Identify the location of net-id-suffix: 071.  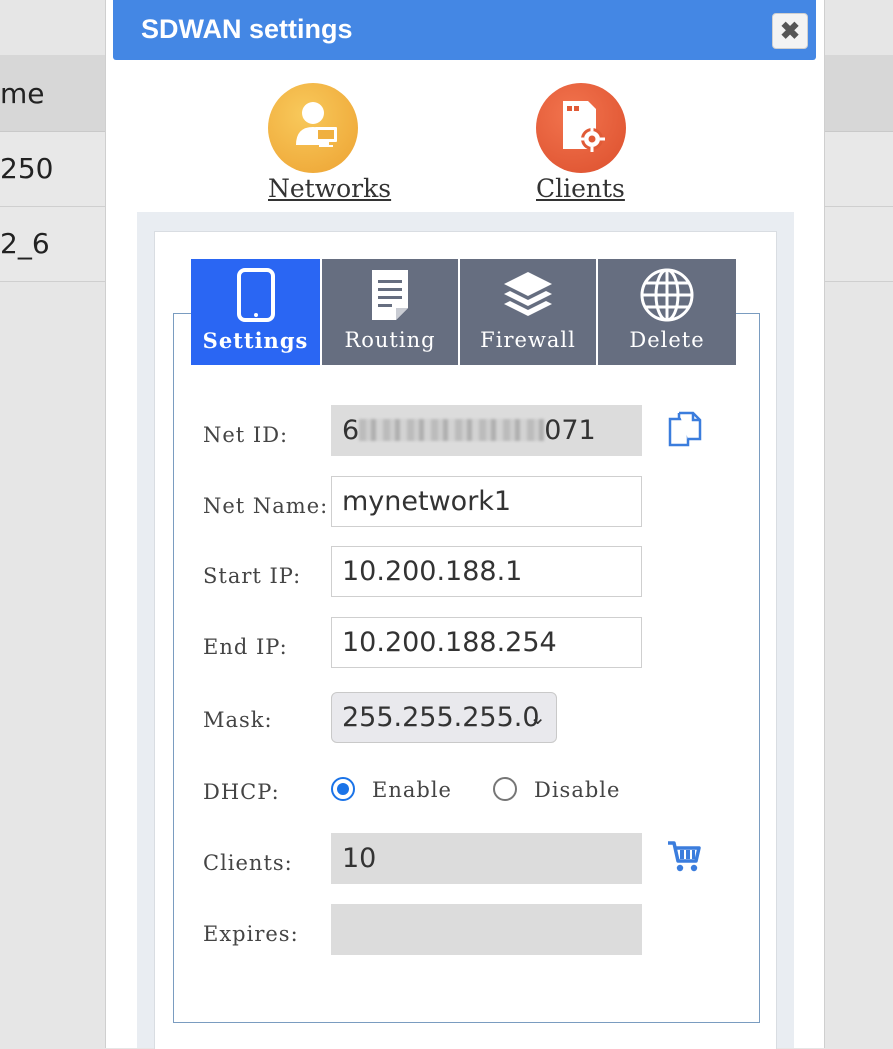
(570, 430).